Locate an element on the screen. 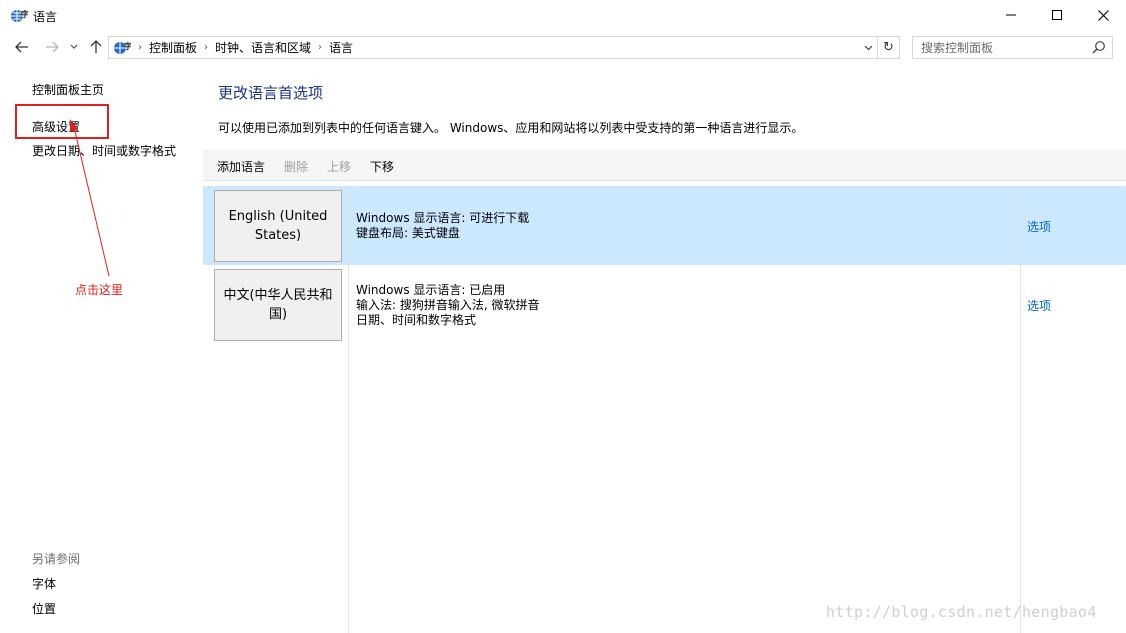 Image resolution: width=1126 pixels, height=633 pixels. navigation-bar: 字 › 控制面板 › 时钟、语言和区域 › 语言 ↻ is located at coordinates (563, 47).